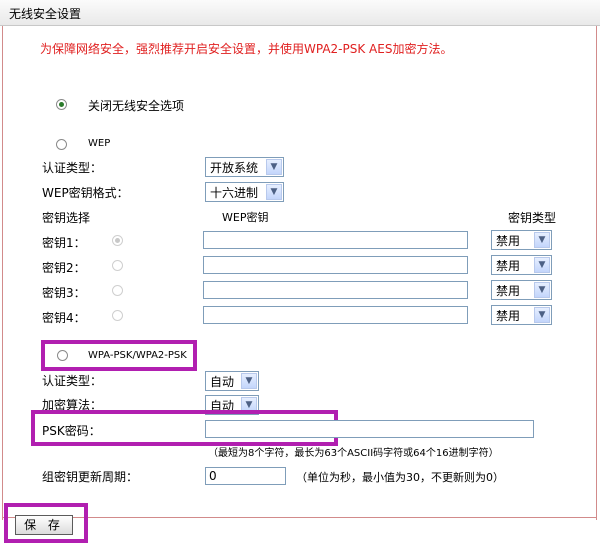  I want to click on key3-type-value: 禁用, so click(508, 290).